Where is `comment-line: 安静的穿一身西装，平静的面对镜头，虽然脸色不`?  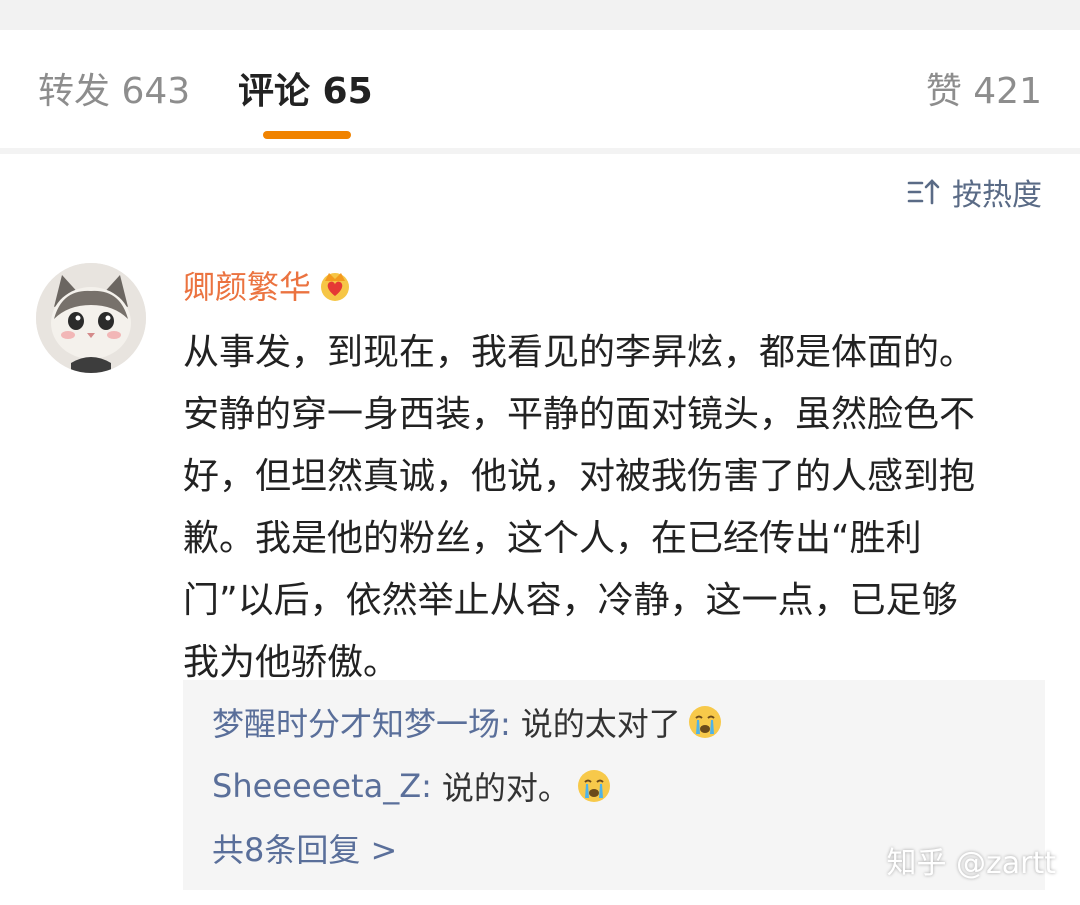
comment-line: 安静的穿一身西装，平静的面对镜头，虽然脸色不 is located at coordinates (579, 414).